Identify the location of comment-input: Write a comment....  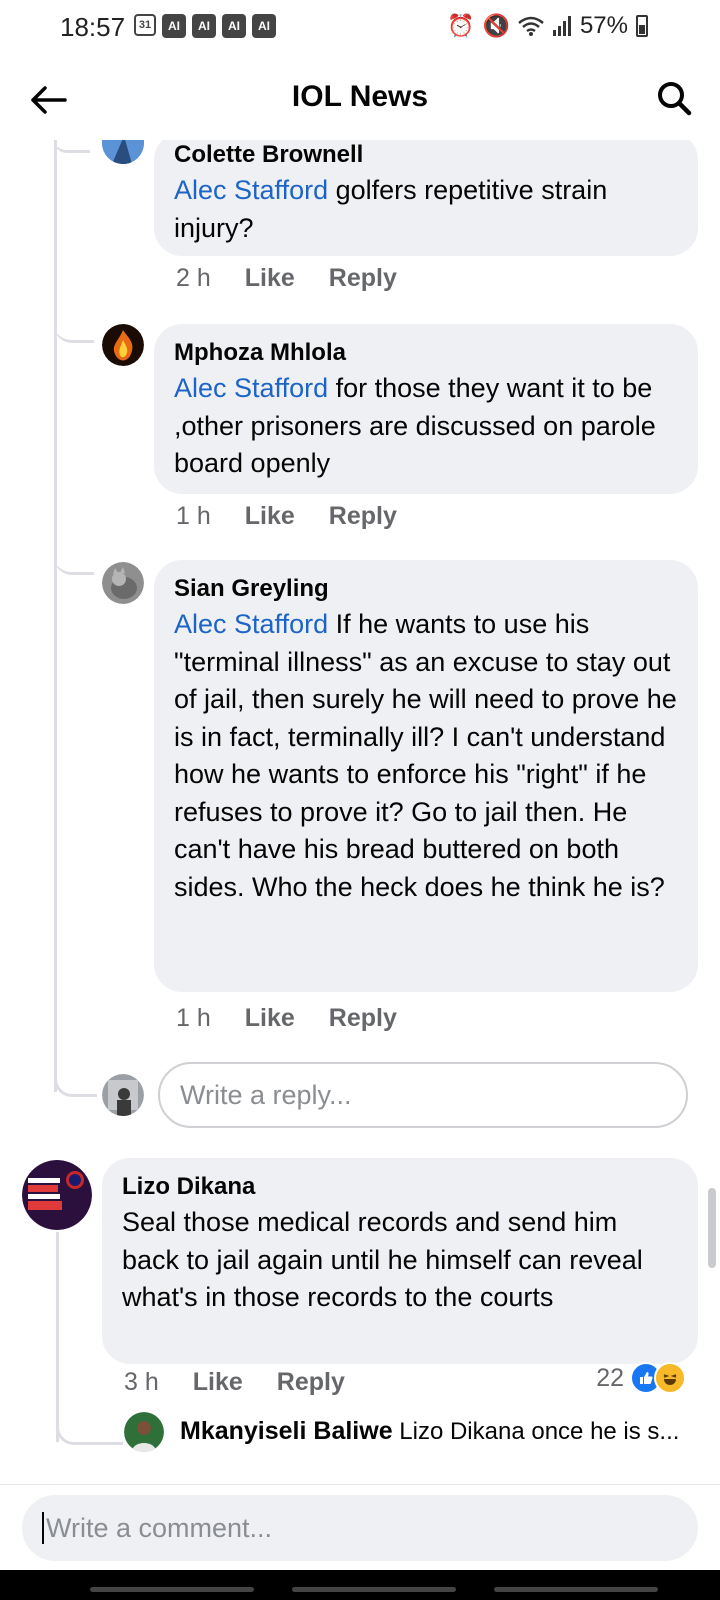
(360, 1528).